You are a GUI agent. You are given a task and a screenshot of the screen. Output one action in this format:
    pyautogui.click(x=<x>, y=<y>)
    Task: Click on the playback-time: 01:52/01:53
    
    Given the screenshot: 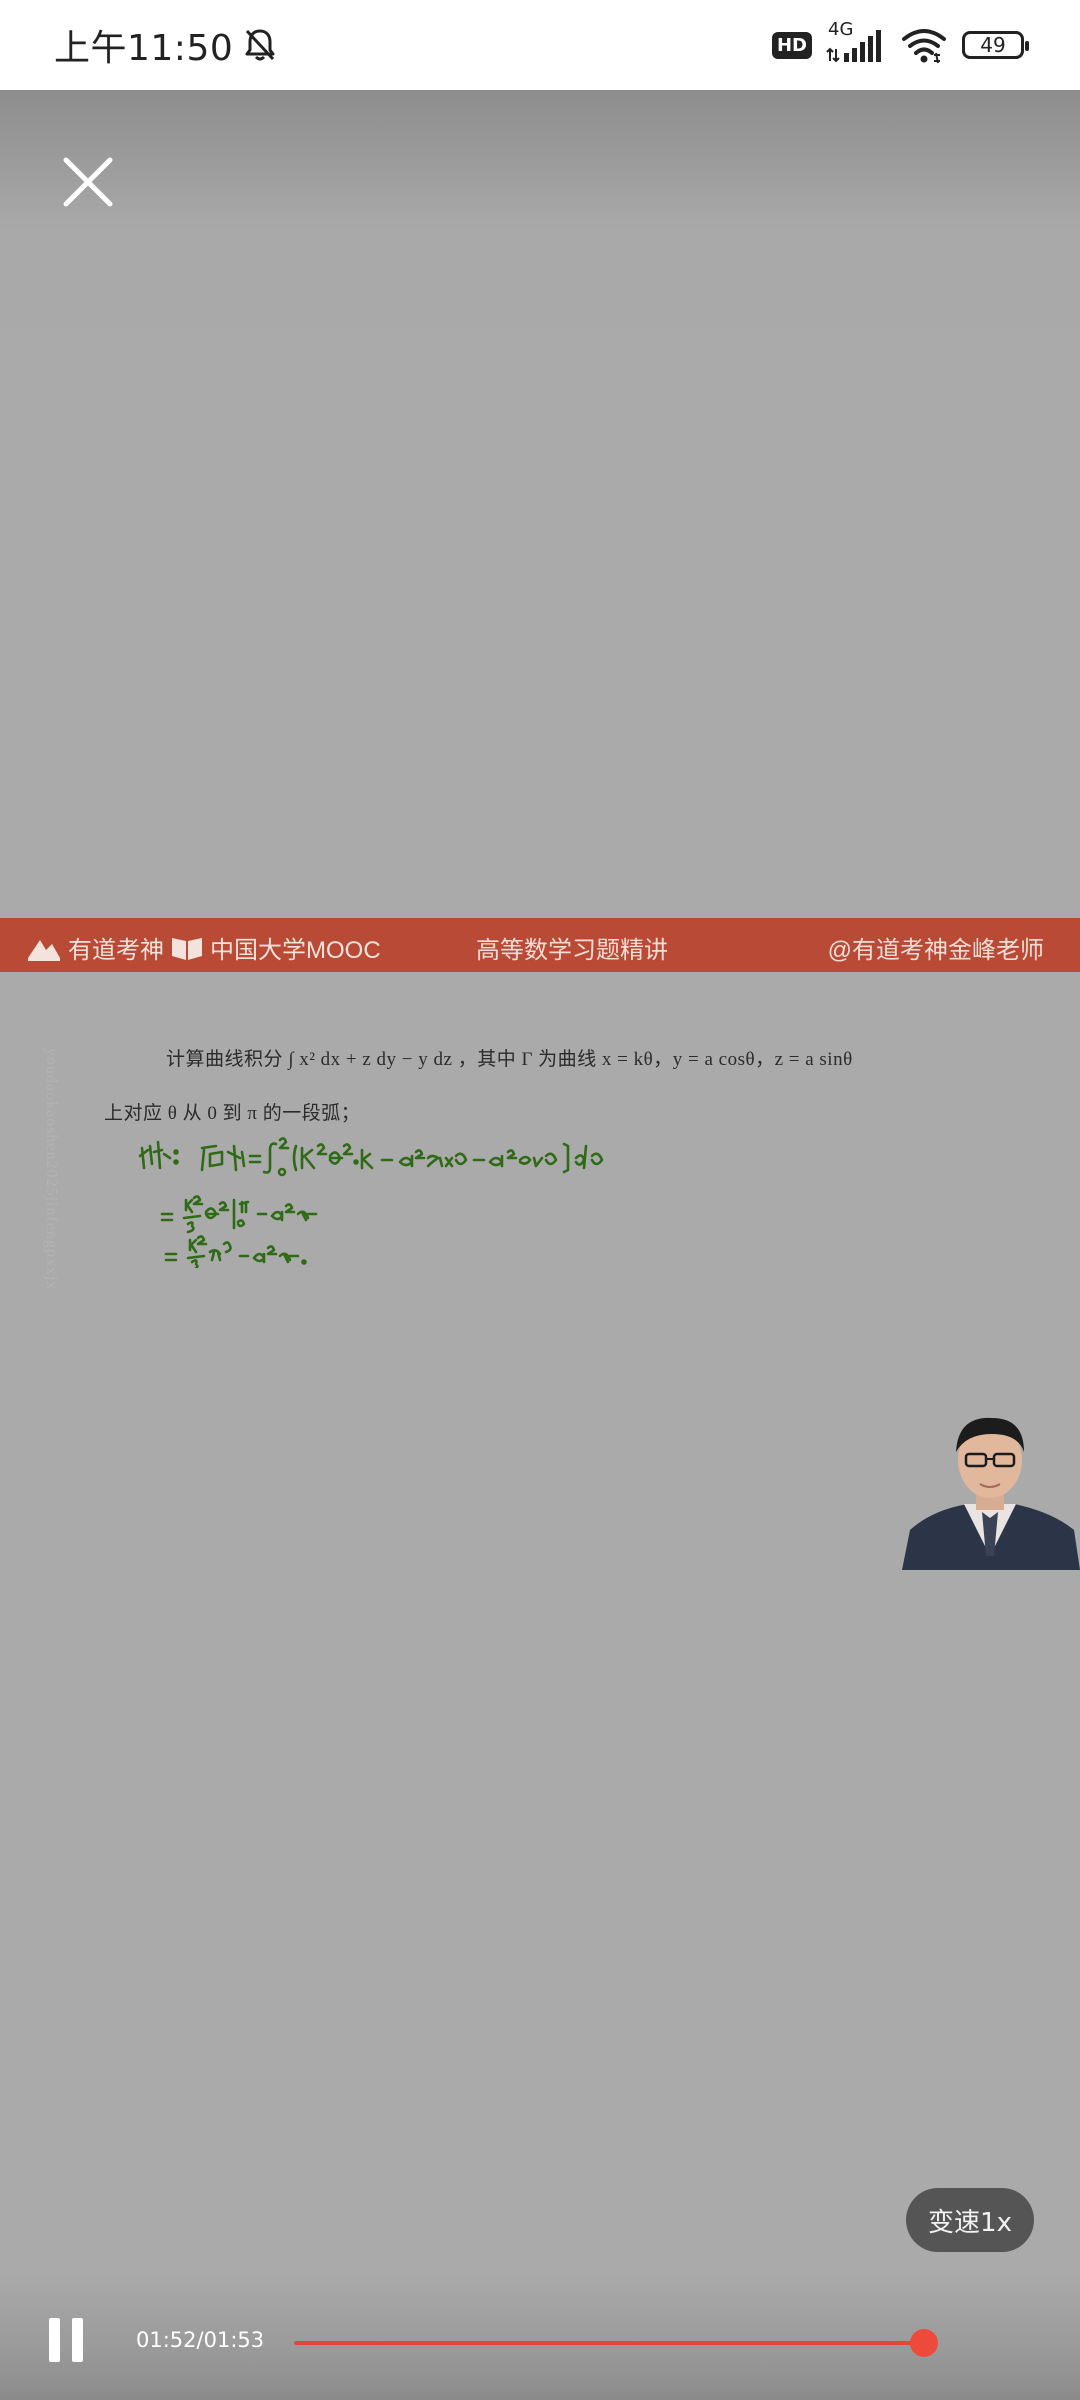 What is the action you would take?
    pyautogui.click(x=200, y=2340)
    